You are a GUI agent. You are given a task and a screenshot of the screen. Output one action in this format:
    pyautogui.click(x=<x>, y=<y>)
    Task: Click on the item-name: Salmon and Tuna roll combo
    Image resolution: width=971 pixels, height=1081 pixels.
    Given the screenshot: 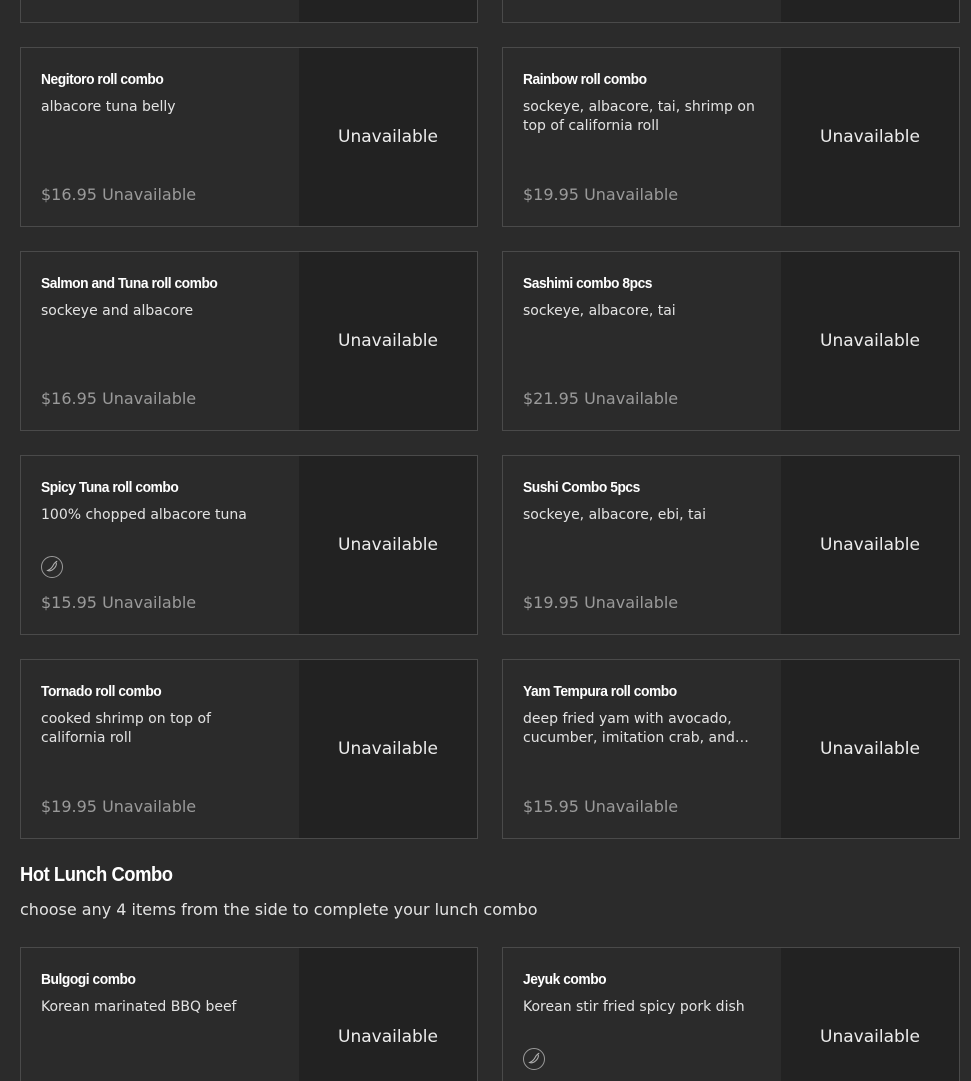 What is the action you would take?
    pyautogui.click(x=129, y=283)
    